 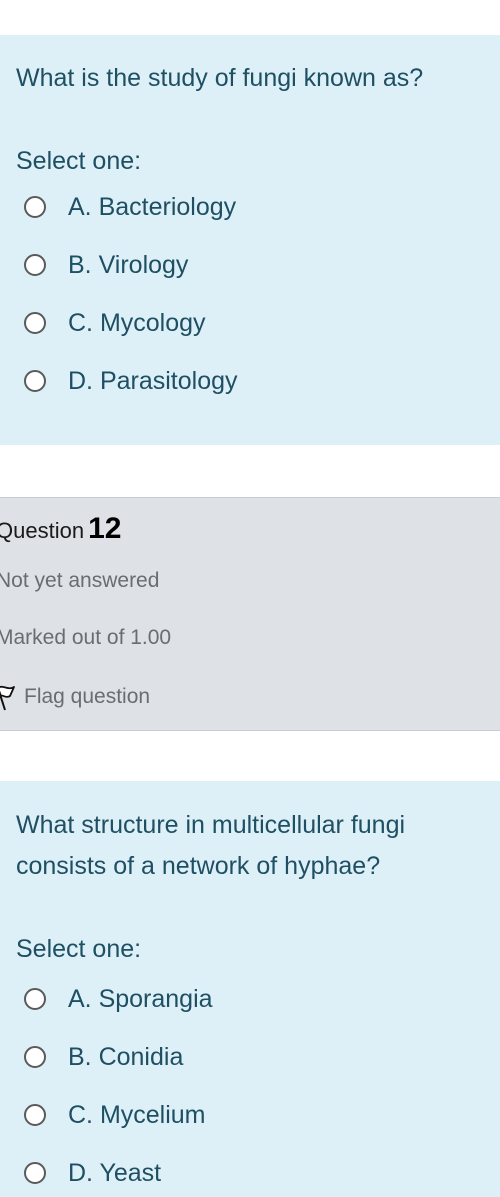 I want to click on answer-option-label: B. Virology, so click(x=128, y=264).